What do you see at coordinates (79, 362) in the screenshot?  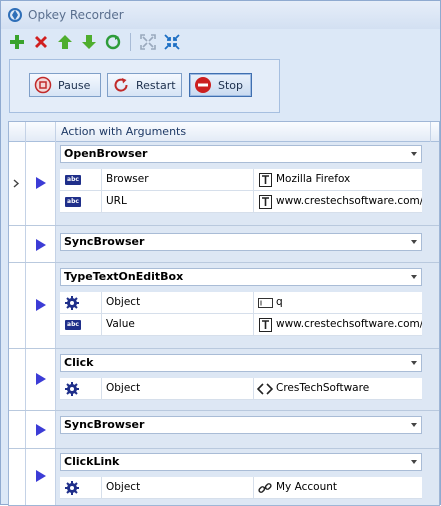 I see `action-name: Click` at bounding box center [79, 362].